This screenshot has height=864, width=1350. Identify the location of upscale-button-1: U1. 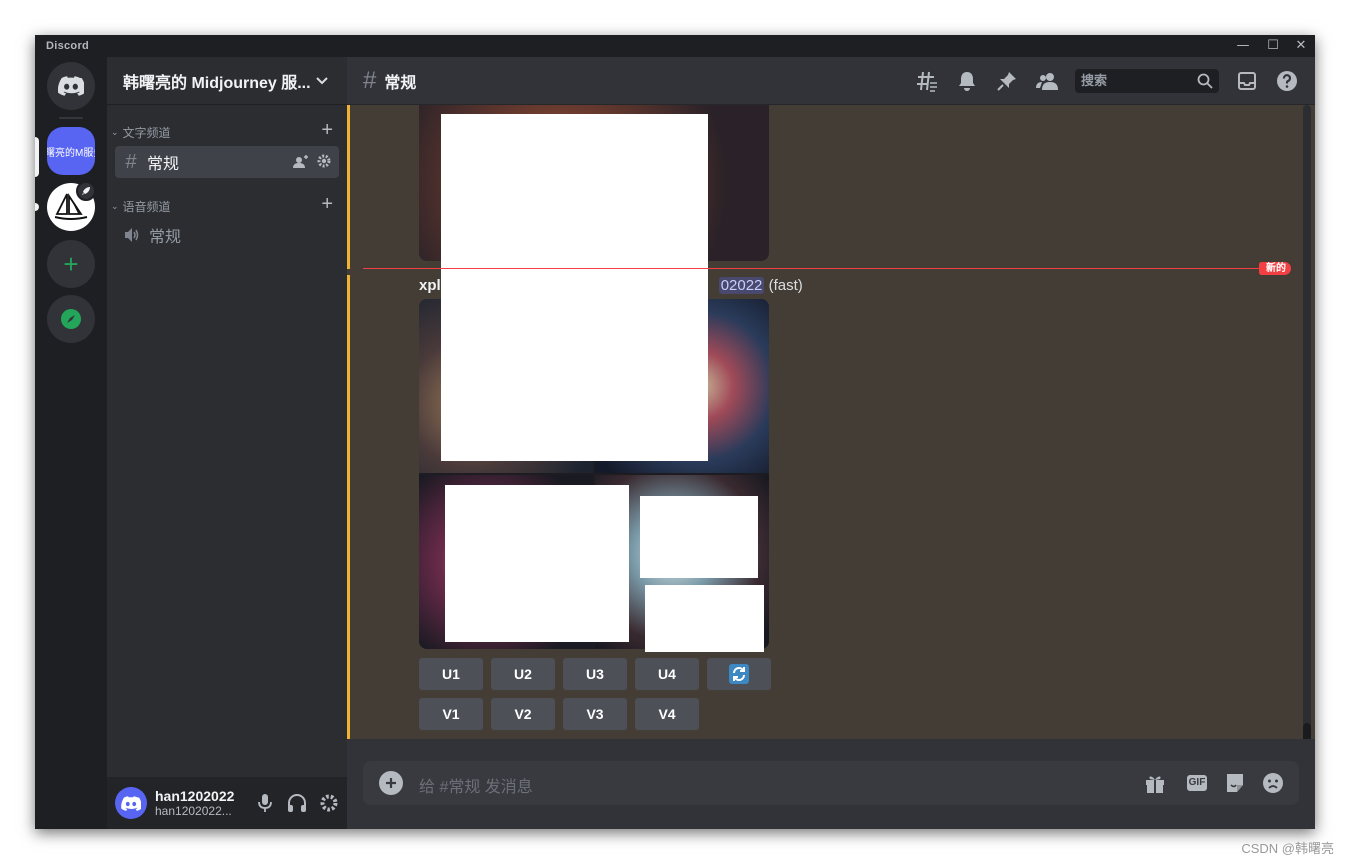
(451, 674).